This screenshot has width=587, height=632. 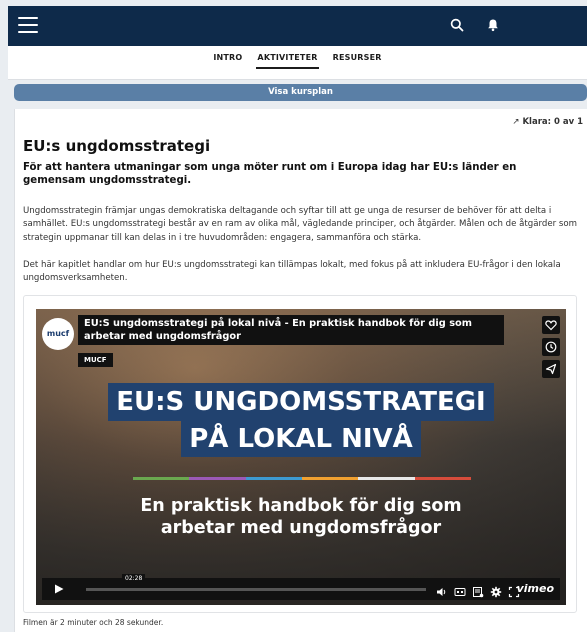 What do you see at coordinates (95, 360) in the screenshot?
I see `channel-badge: MUCF` at bounding box center [95, 360].